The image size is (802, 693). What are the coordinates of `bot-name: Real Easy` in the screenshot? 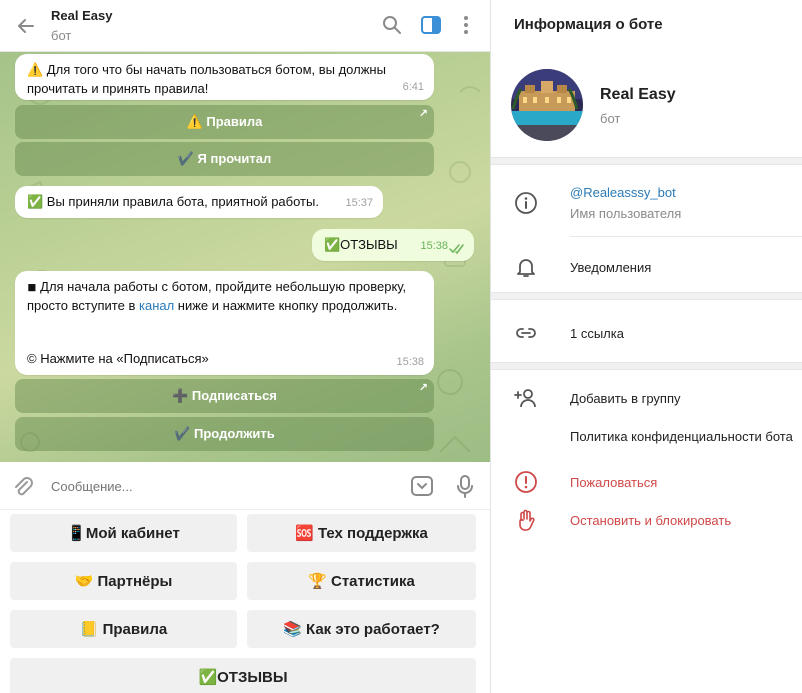 It's located at (638, 94).